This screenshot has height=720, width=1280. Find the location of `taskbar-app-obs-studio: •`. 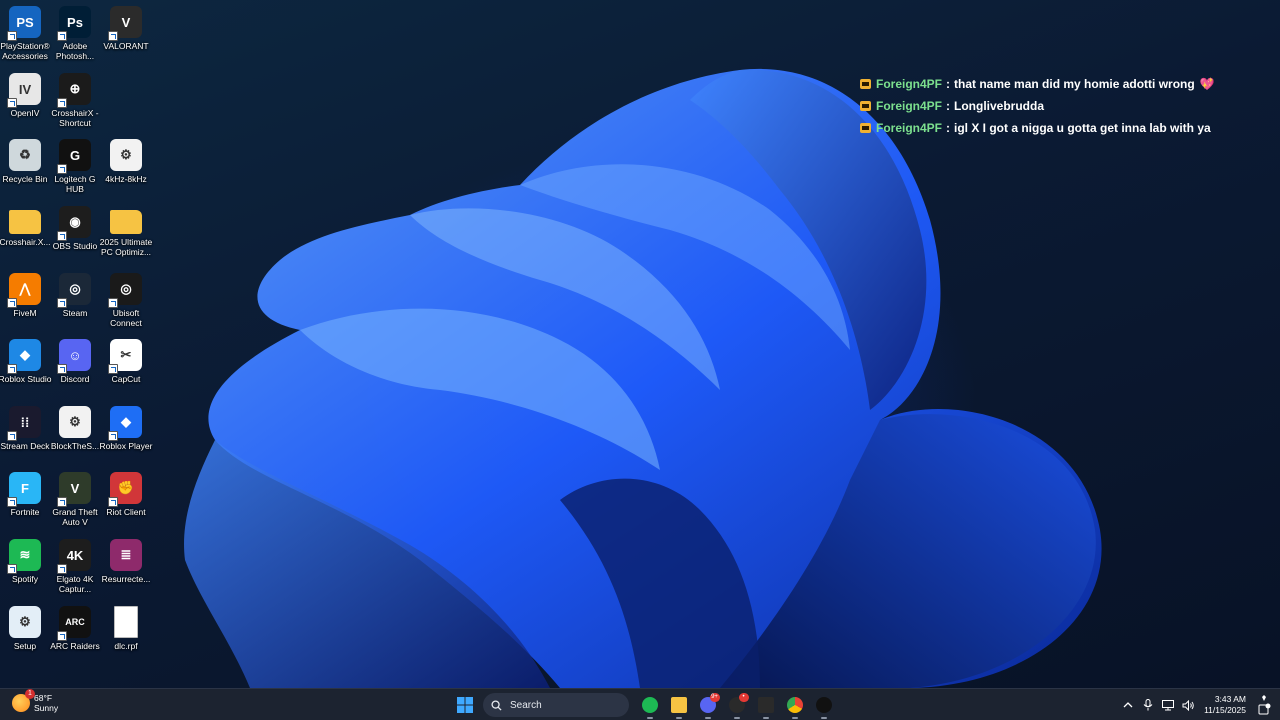

taskbar-app-obs-studio: • is located at coordinates (737, 705).